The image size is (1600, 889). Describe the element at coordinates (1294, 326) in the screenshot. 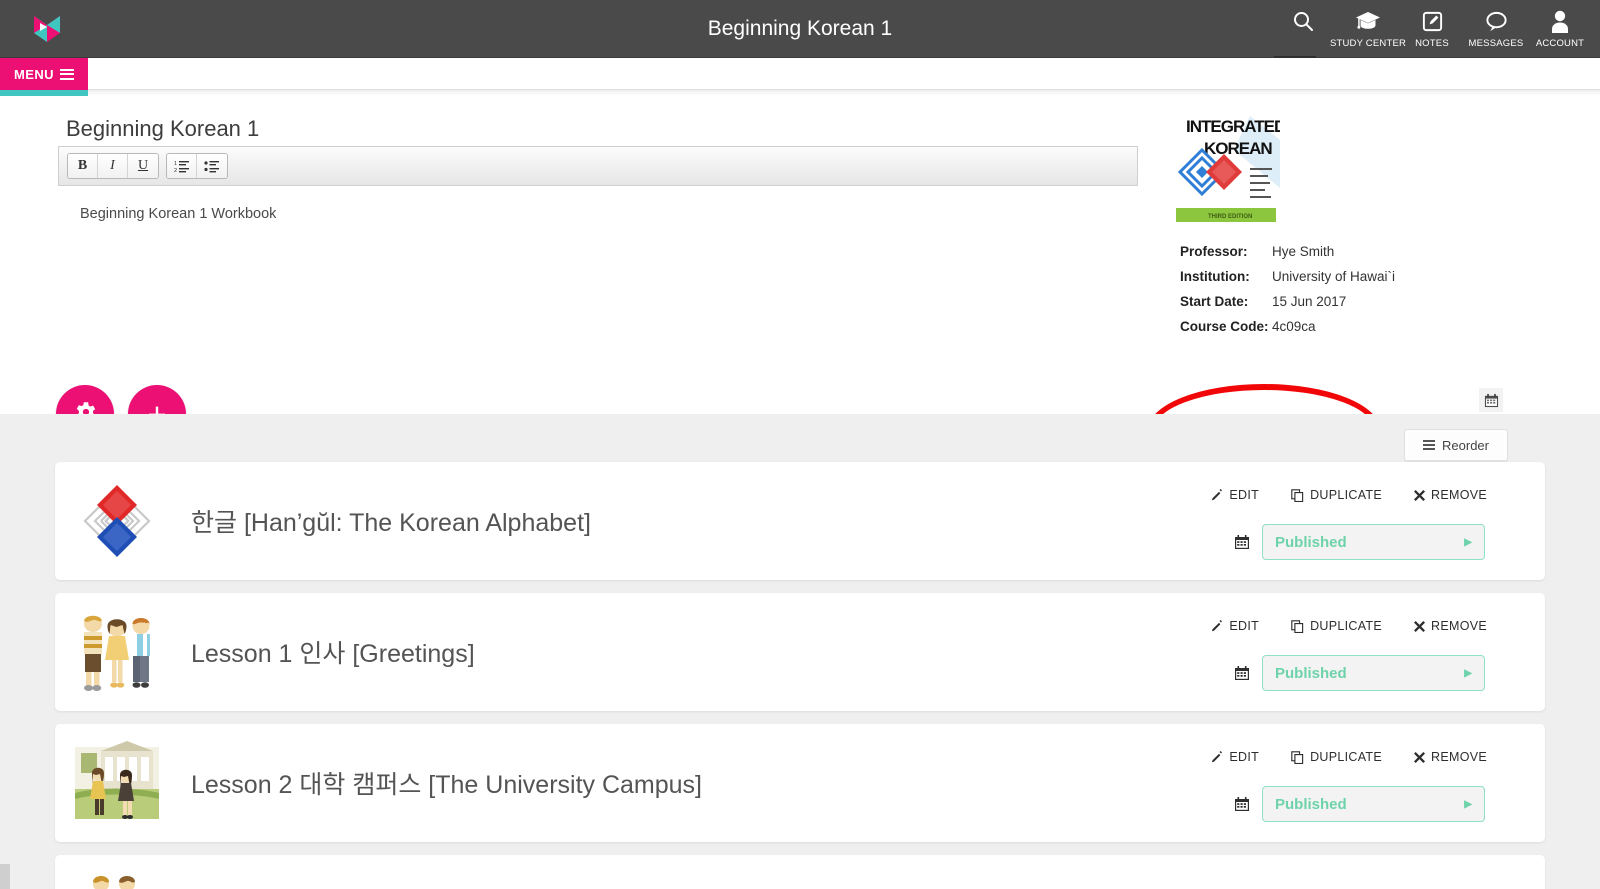

I see `meta-value: 4c09ca` at that location.